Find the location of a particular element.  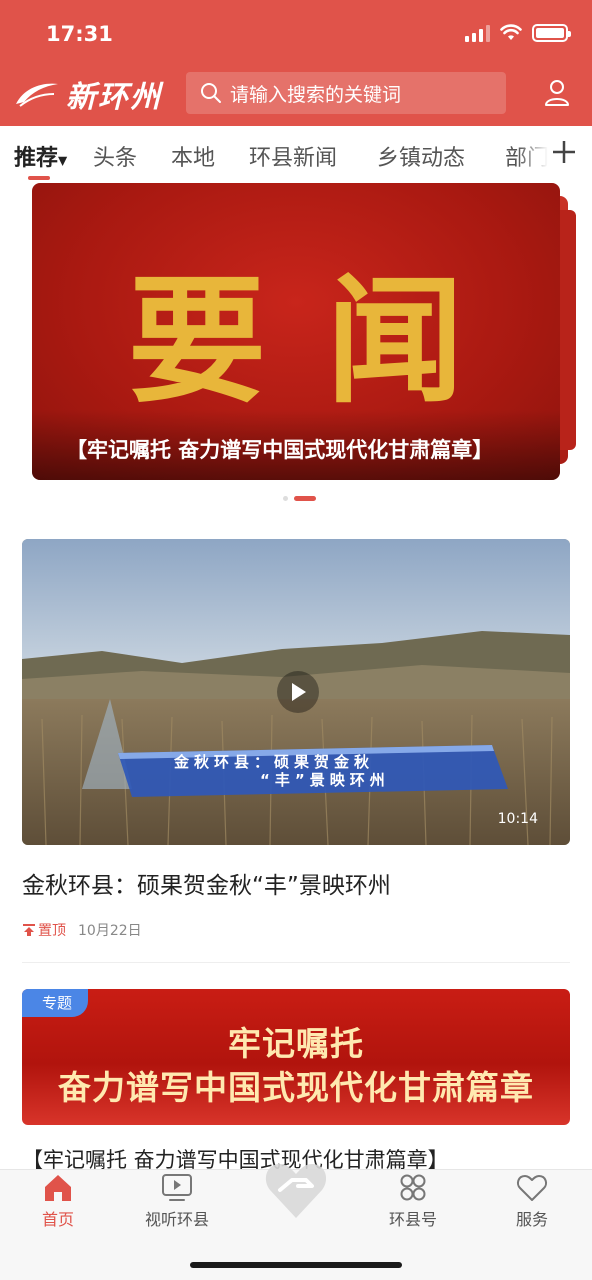

tab-label: 本地 is located at coordinates (193, 158).